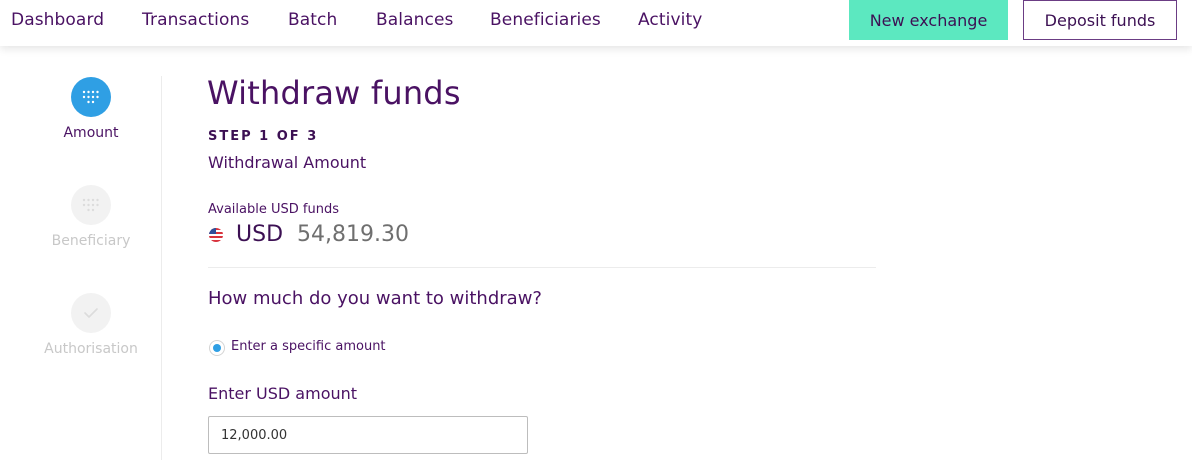  I want to click on radio-selected-dot, so click(217, 348).